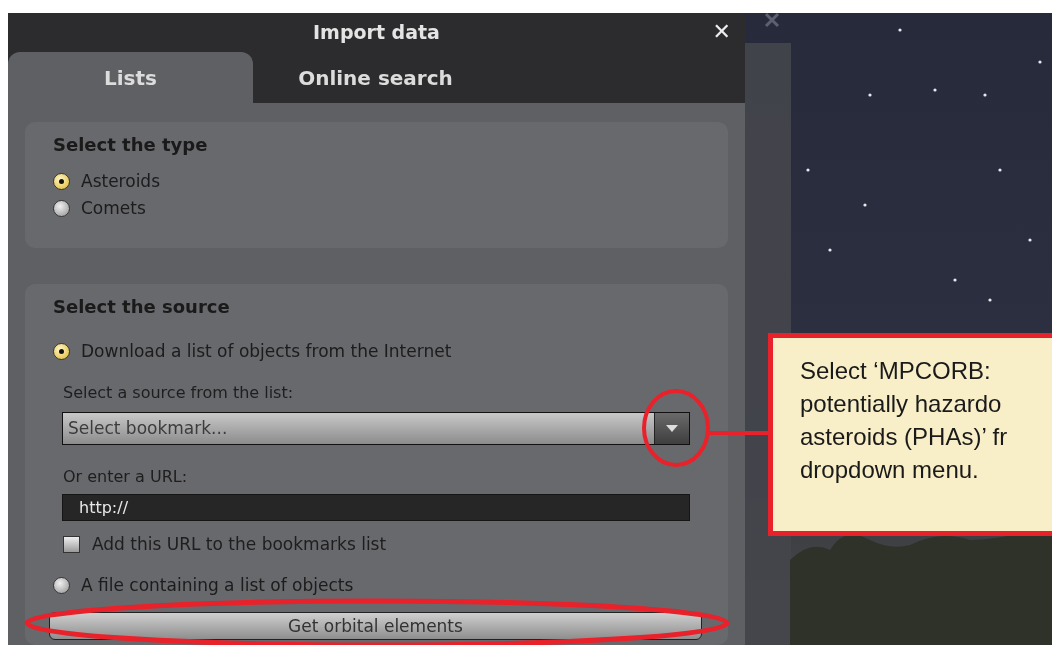 The image size is (1052, 645). Describe the element at coordinates (910, 434) in the screenshot. I see `callout-note: Select ‘MPCORB: potentially hazardo asteroids (PHAs)’ fr dropdown menu.` at that location.